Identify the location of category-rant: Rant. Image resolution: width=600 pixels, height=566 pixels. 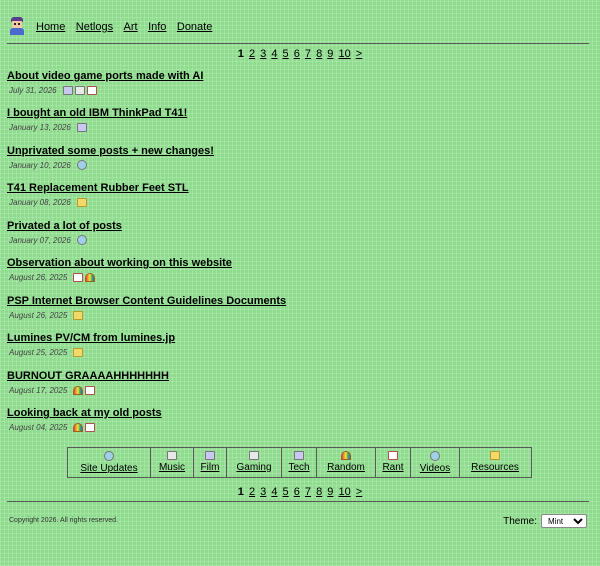
(393, 462).